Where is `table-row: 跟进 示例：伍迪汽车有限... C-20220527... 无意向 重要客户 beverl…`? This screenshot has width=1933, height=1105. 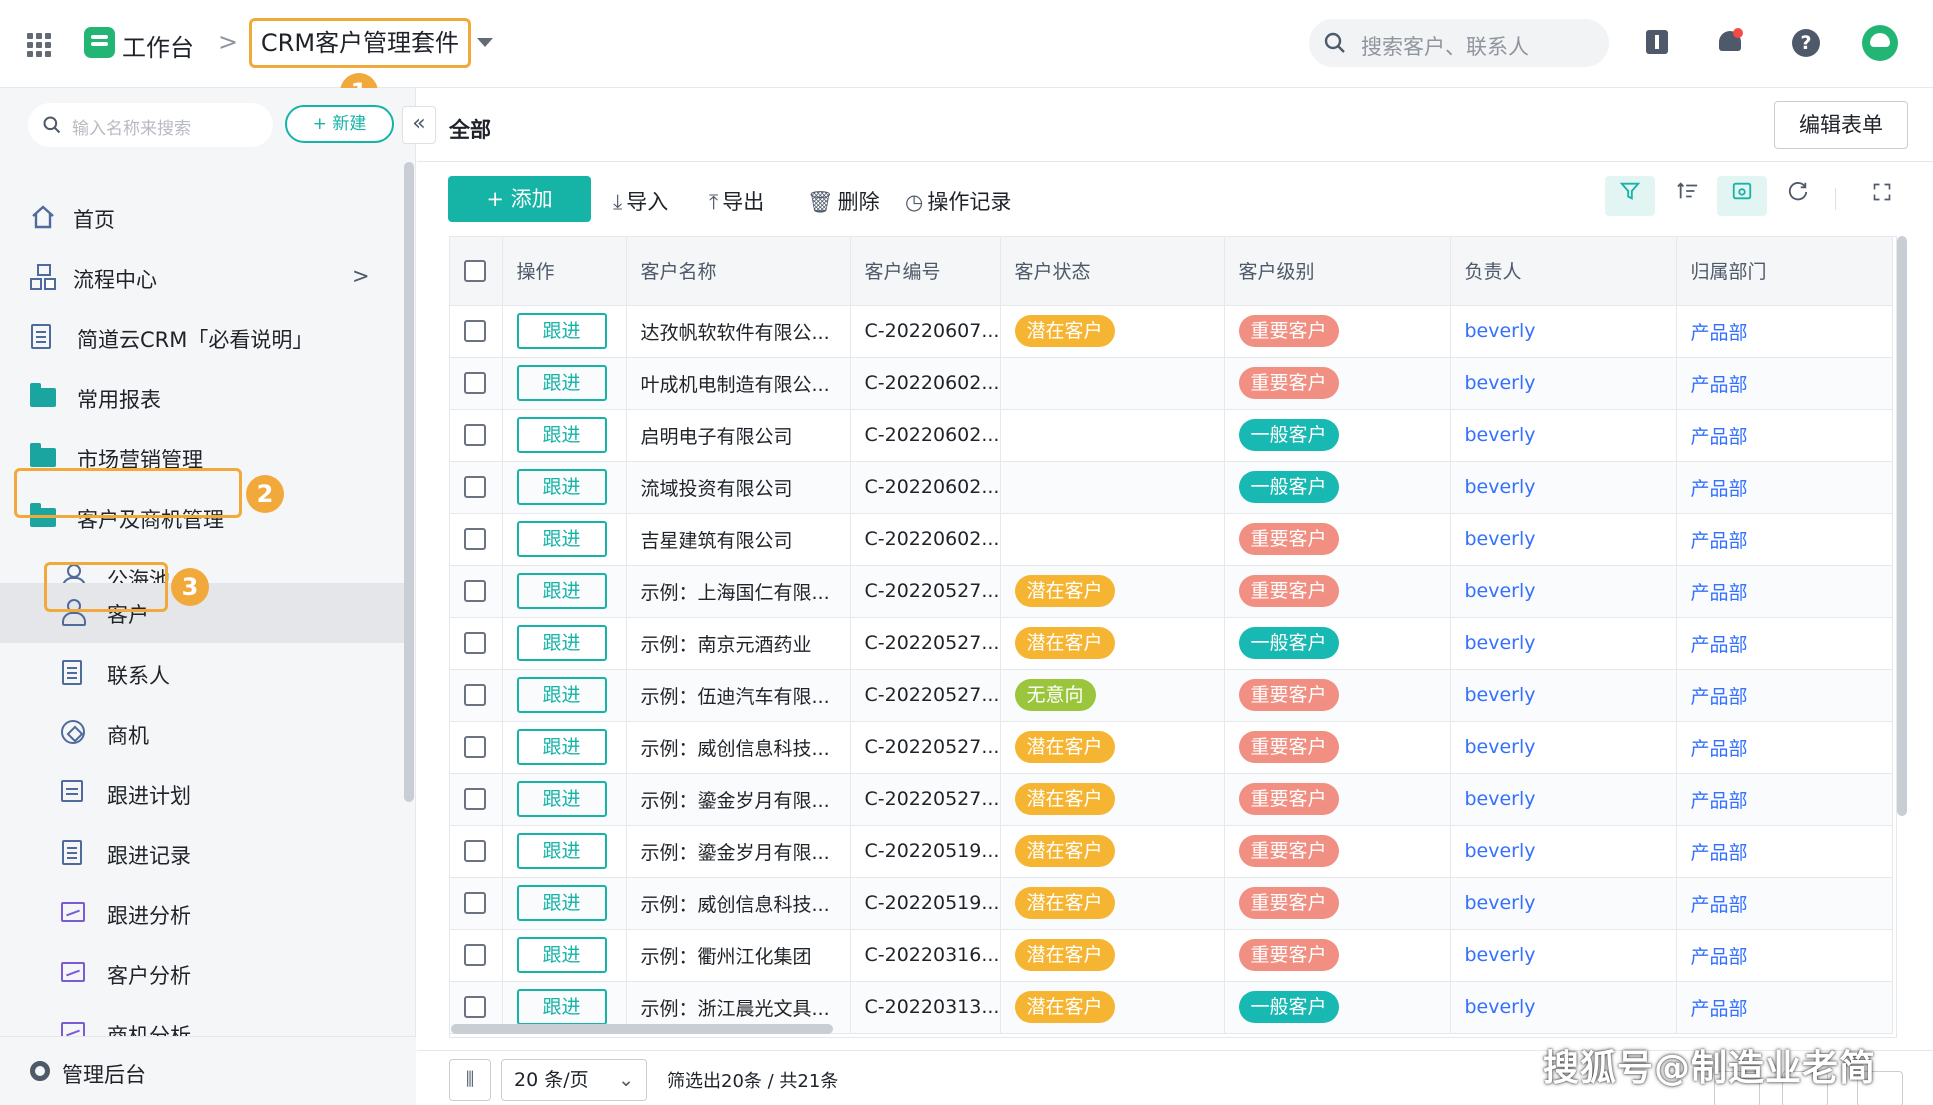 table-row: 跟进 示例：伍迪汽车有限... C-20220527... 无意向 重要客户 beverl… is located at coordinates (1171, 695).